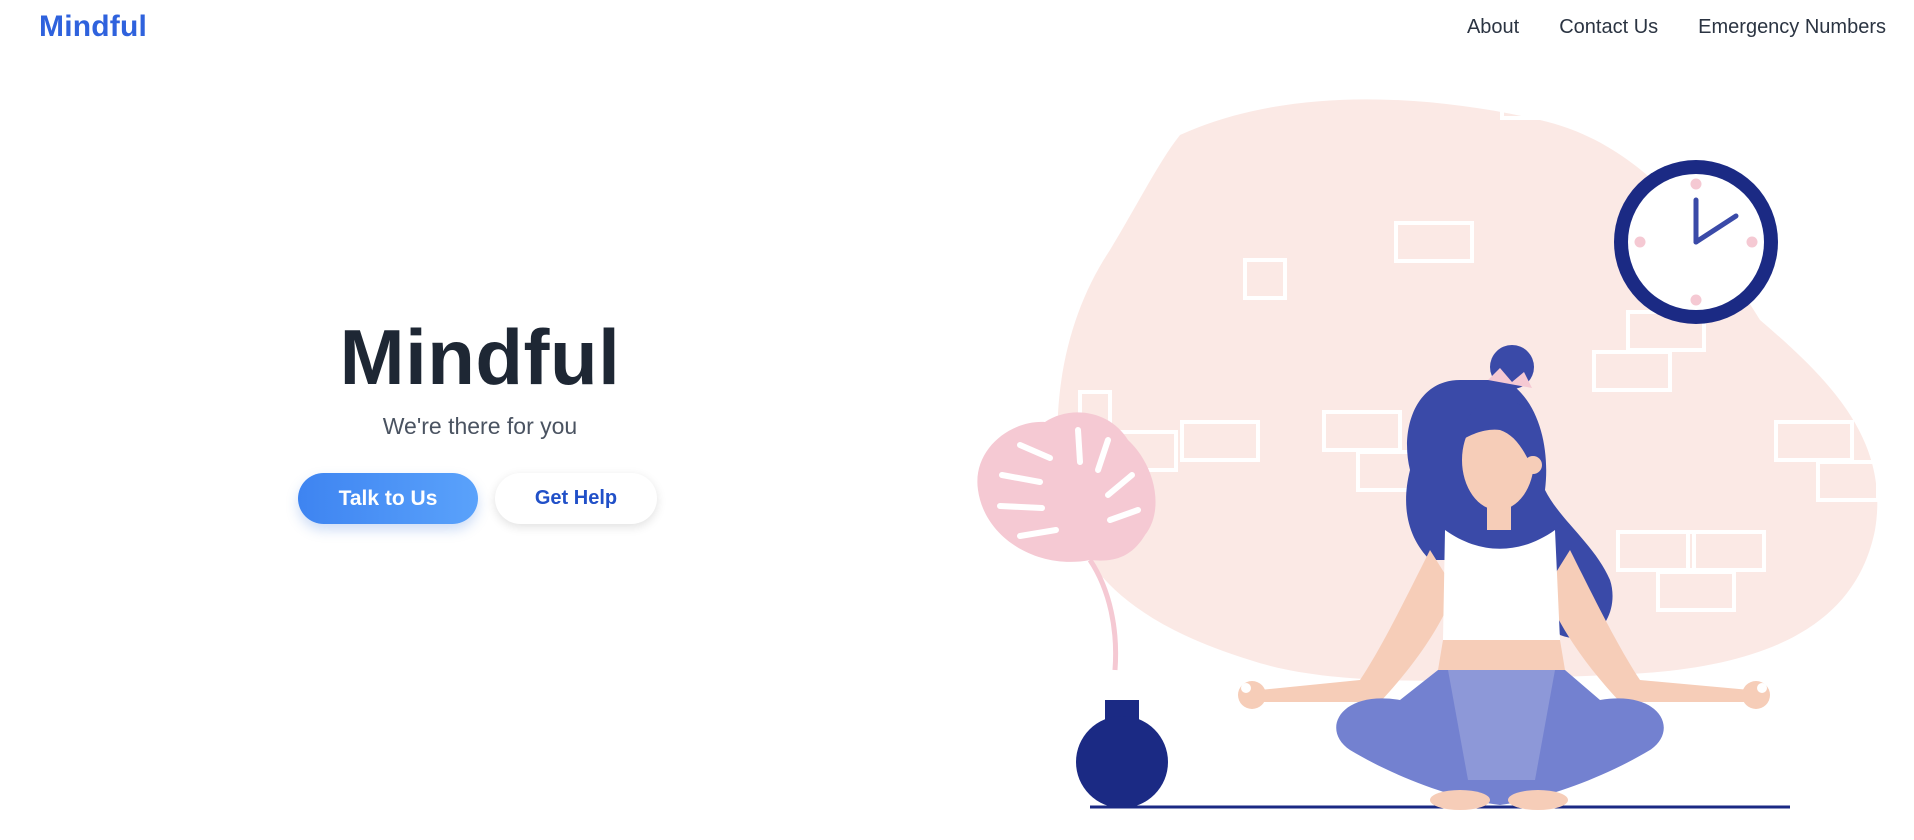 This screenshot has width=1914, height=840. What do you see at coordinates (1792, 27) in the screenshot?
I see `nav-link-emergency-numbers: Emergency Numbers` at bounding box center [1792, 27].